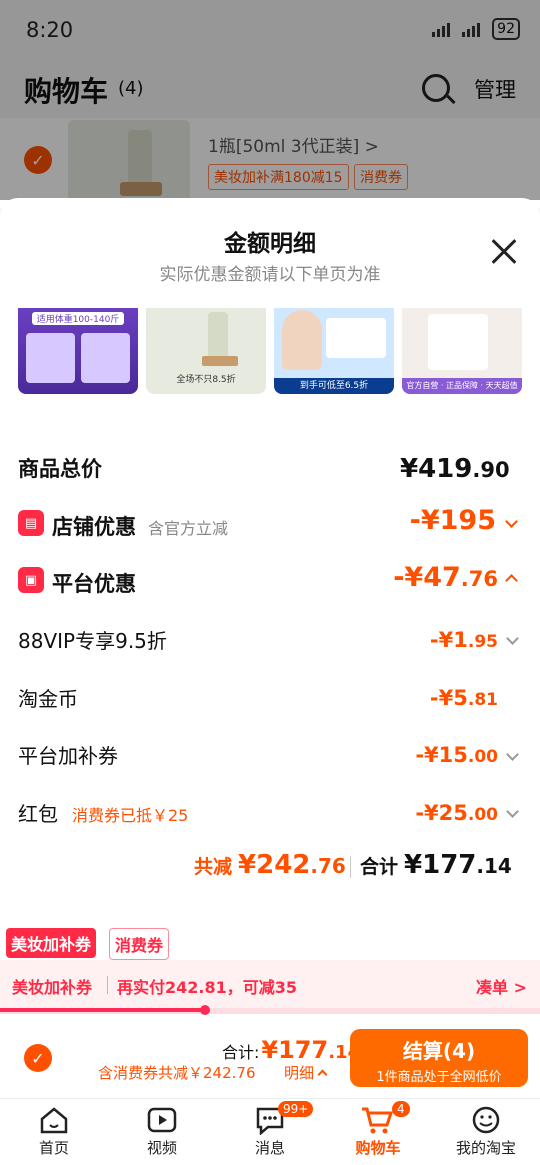  I want to click on tab-label: 首页, so click(53, 1148).